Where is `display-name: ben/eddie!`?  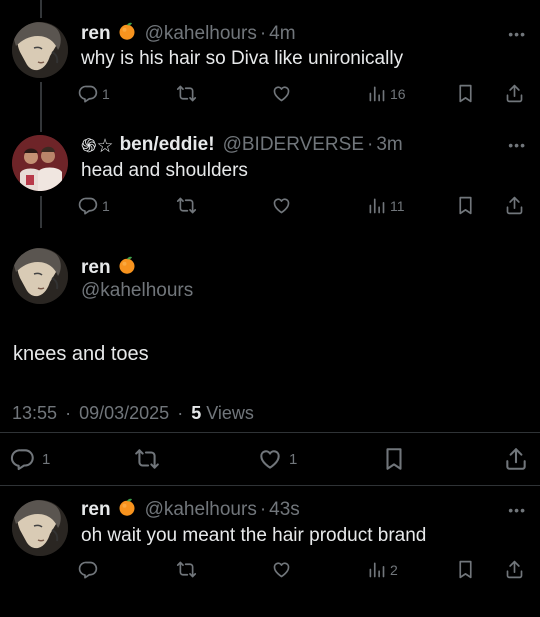 display-name: ben/eddie! is located at coordinates (167, 145).